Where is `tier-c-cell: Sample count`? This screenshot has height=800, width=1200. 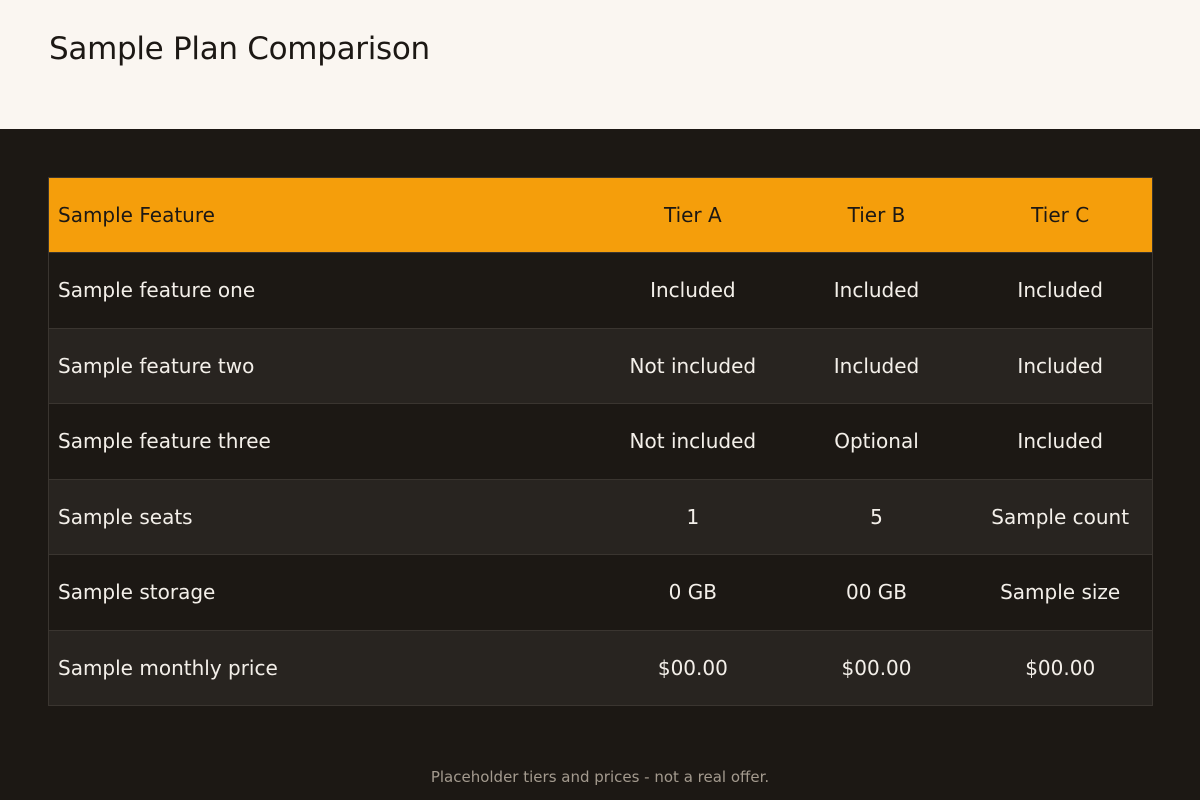
tier-c-cell: Sample count is located at coordinates (1060, 516).